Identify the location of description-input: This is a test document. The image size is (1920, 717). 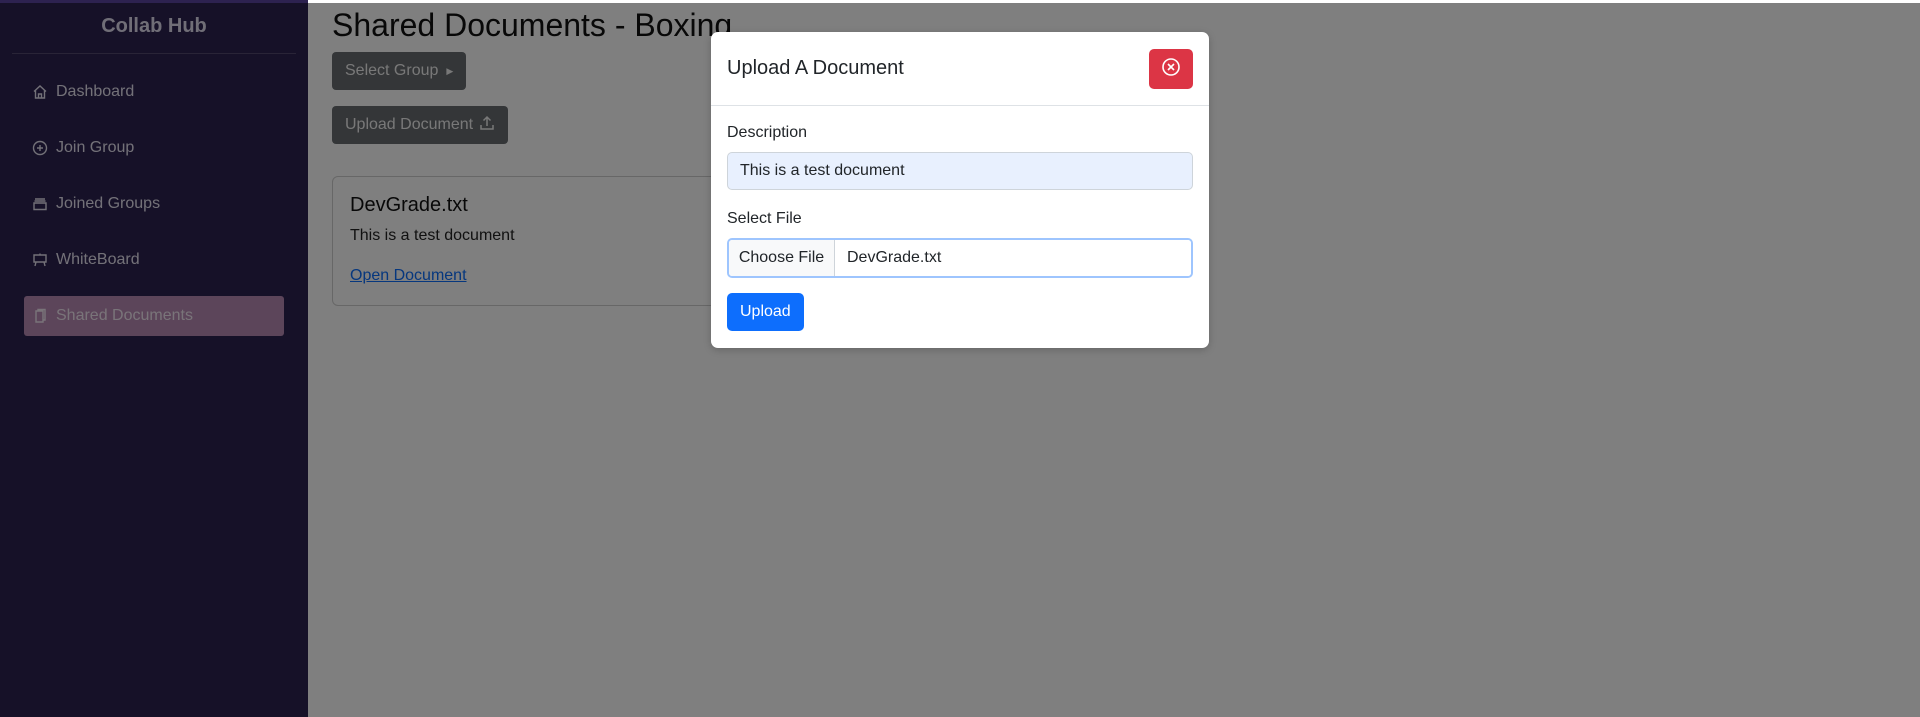
(960, 171).